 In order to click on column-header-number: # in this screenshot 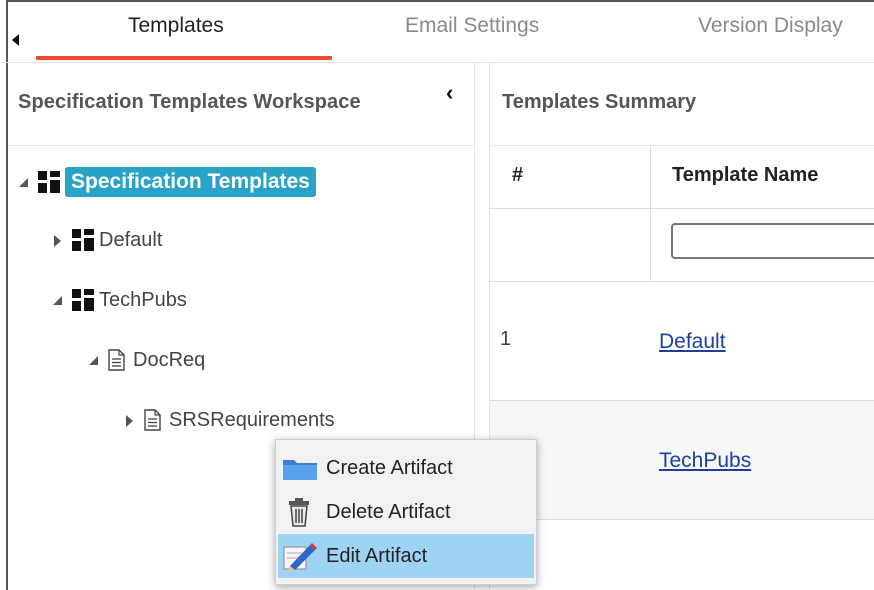, I will do `click(517, 175)`.